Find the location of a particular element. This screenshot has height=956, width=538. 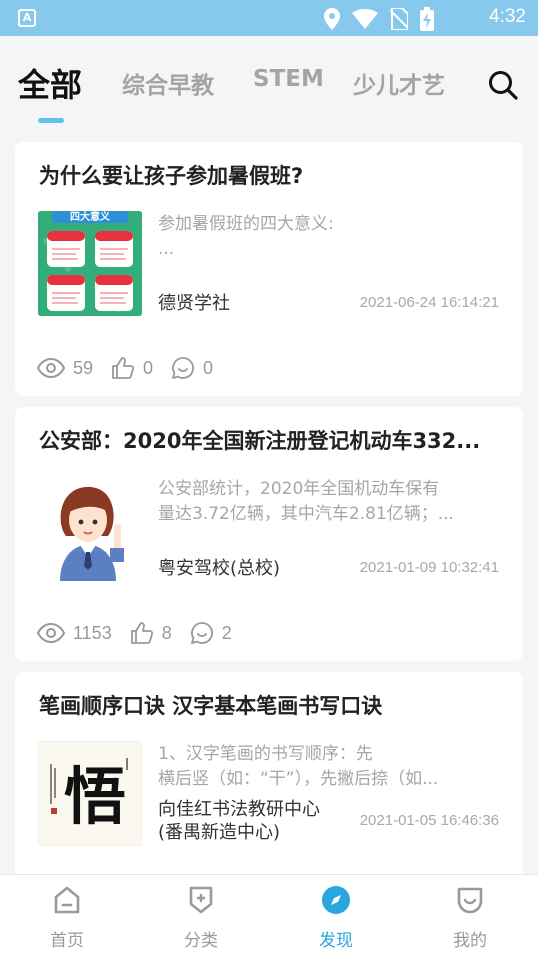

article-thumbnail is located at coordinates (90, 528).